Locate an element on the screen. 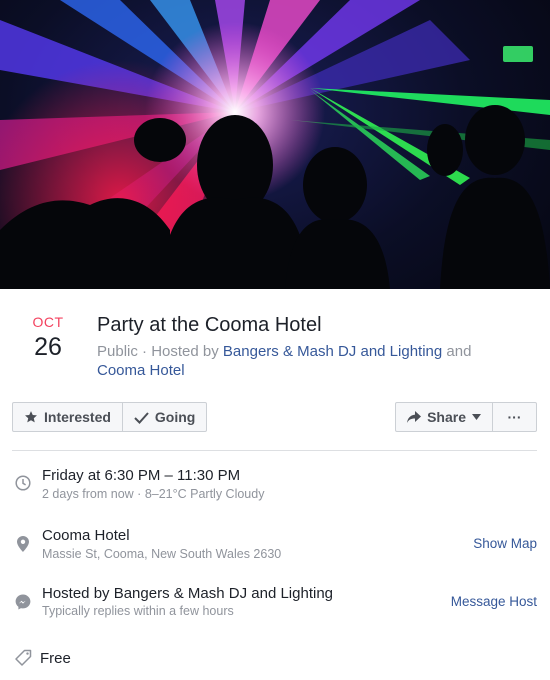 The width and height of the screenshot is (550, 680). event-month: OCT is located at coordinates (48, 322).